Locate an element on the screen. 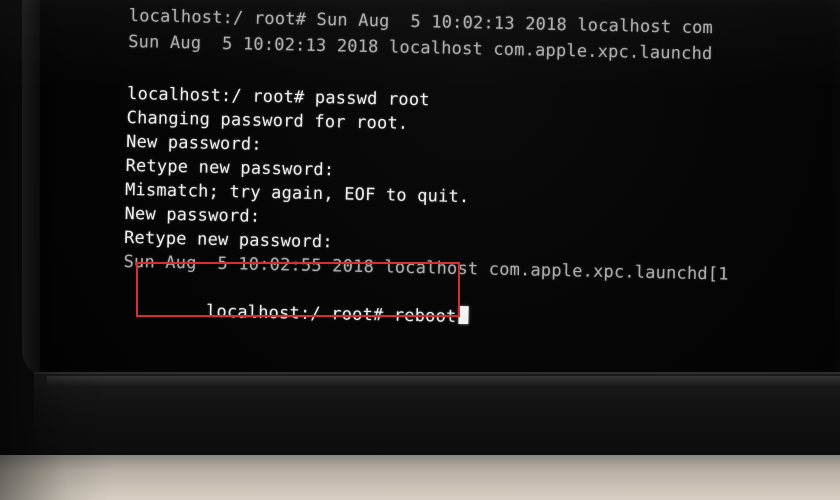 This screenshot has width=840, height=500. terminal-prompt-line: localhost:/ root# reboot is located at coordinates (295, 313).